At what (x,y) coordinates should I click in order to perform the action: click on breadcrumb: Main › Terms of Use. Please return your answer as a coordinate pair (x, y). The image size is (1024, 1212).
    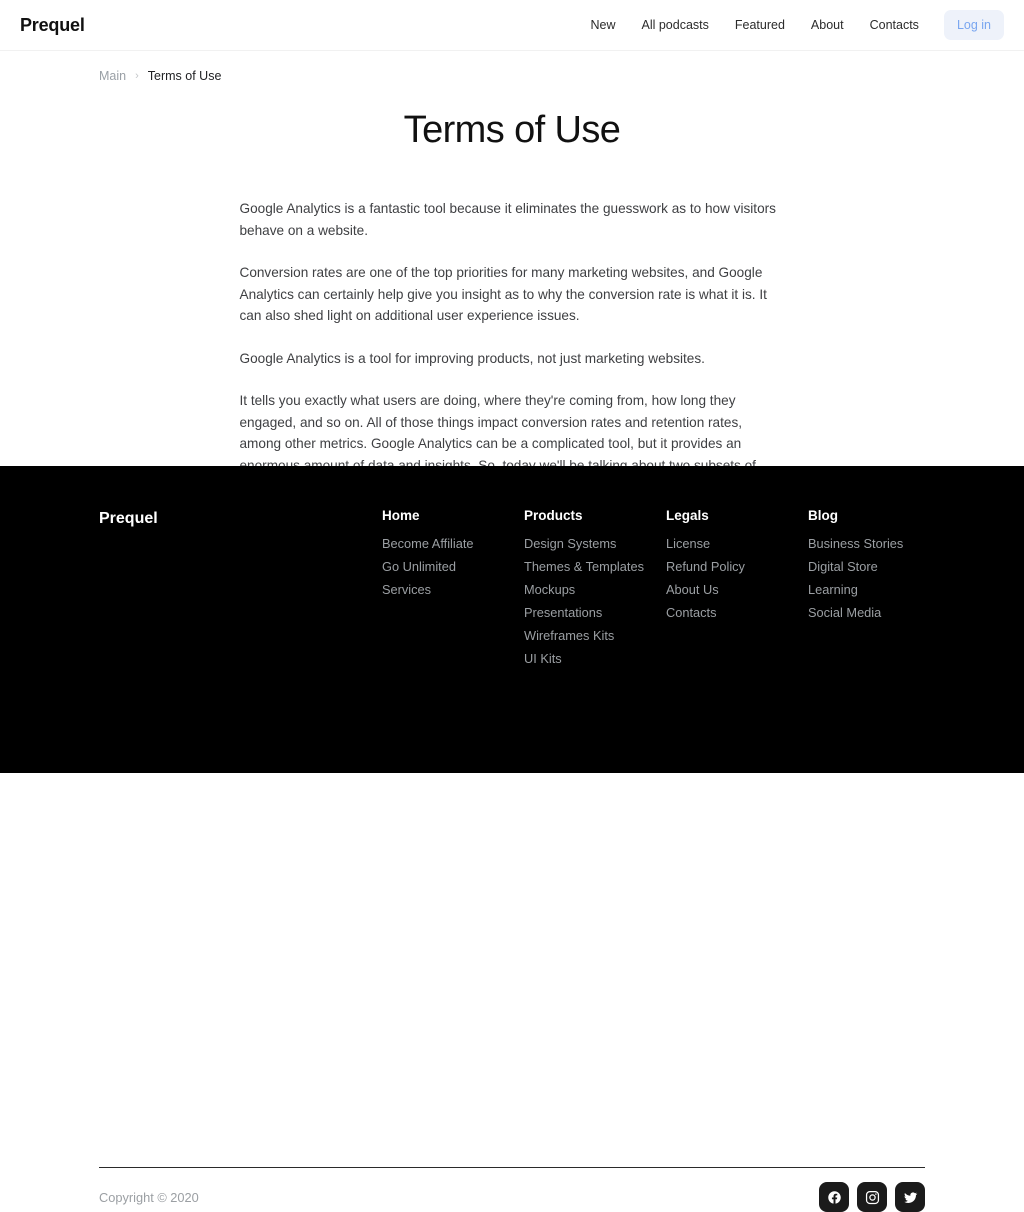
    Looking at the image, I should click on (512, 67).